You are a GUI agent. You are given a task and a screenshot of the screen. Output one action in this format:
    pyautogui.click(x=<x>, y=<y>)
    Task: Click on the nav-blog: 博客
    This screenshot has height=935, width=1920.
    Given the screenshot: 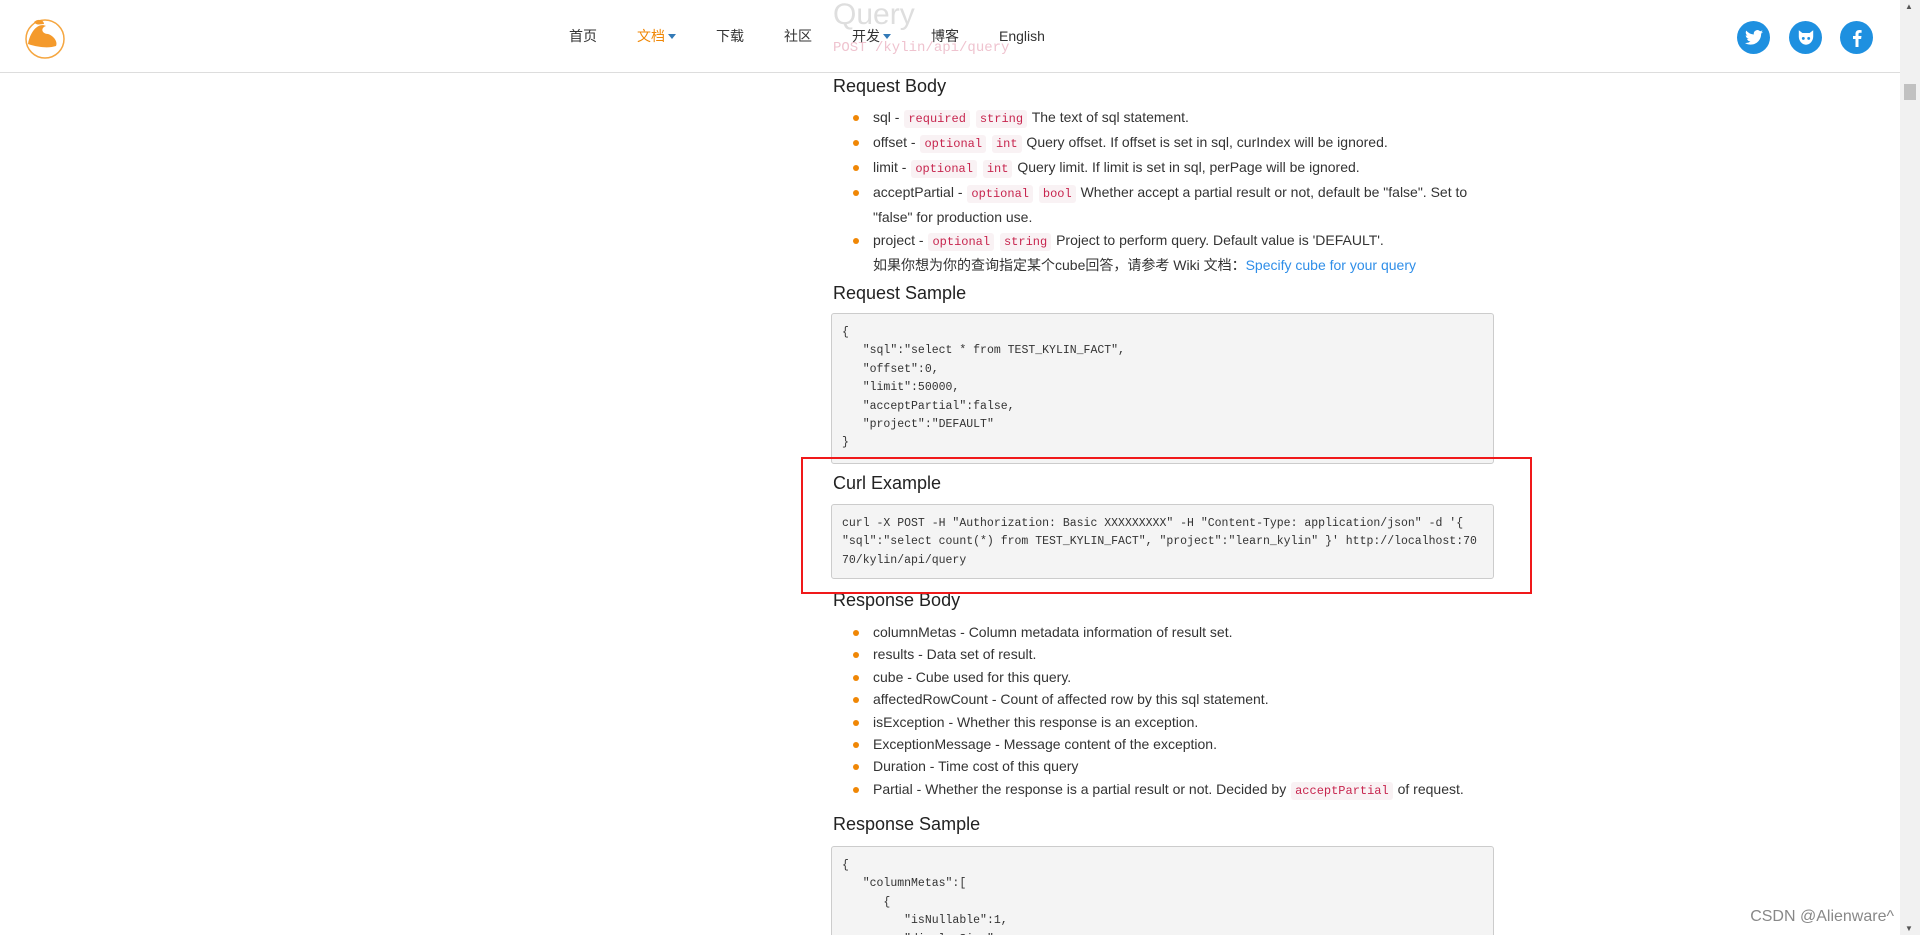 What is the action you would take?
    pyautogui.click(x=945, y=36)
    